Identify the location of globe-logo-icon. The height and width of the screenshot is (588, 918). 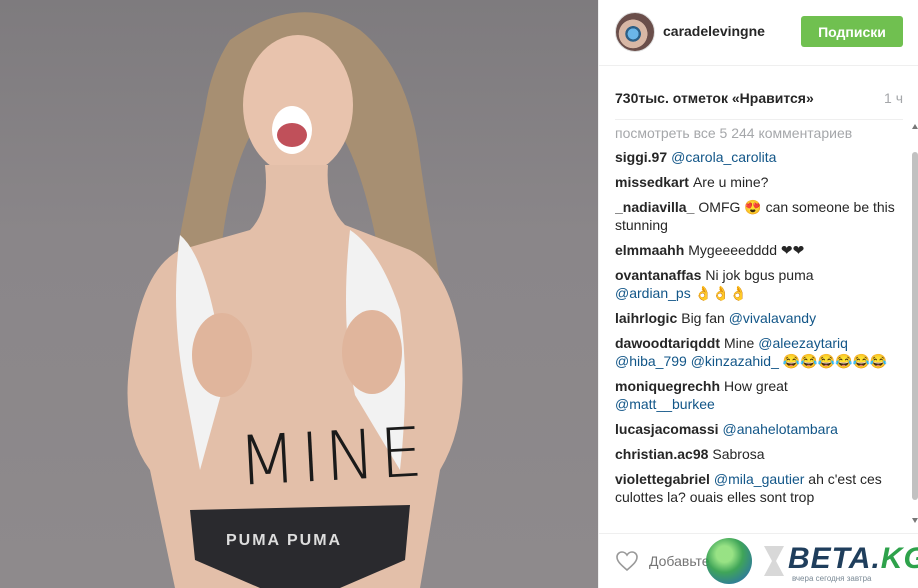
(729, 561).